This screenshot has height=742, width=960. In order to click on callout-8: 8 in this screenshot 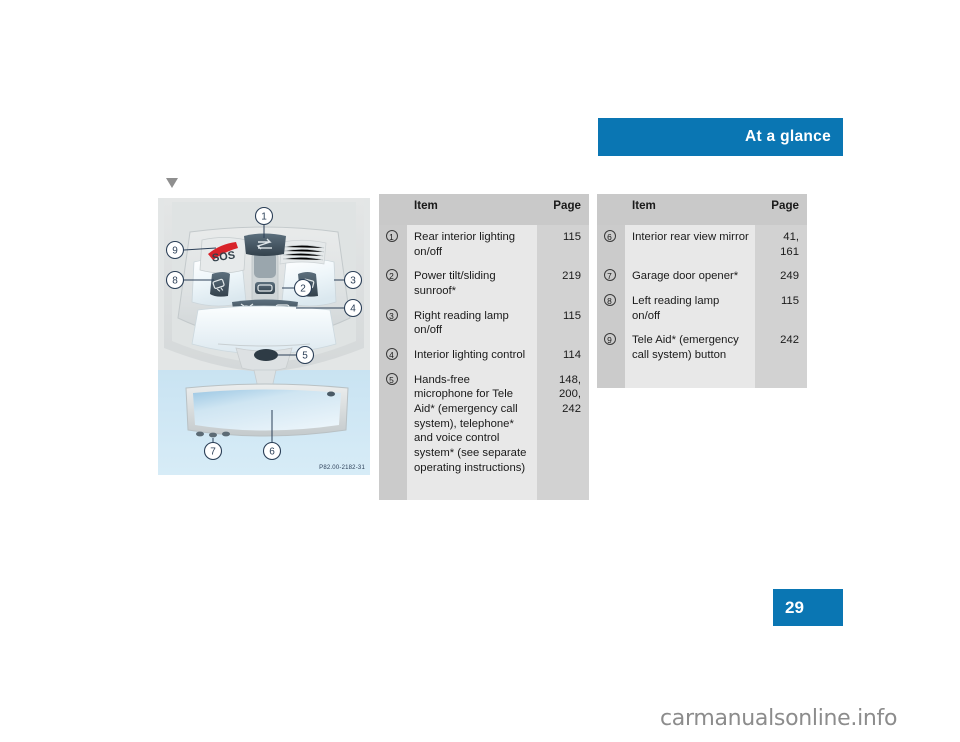, I will do `click(175, 280)`.